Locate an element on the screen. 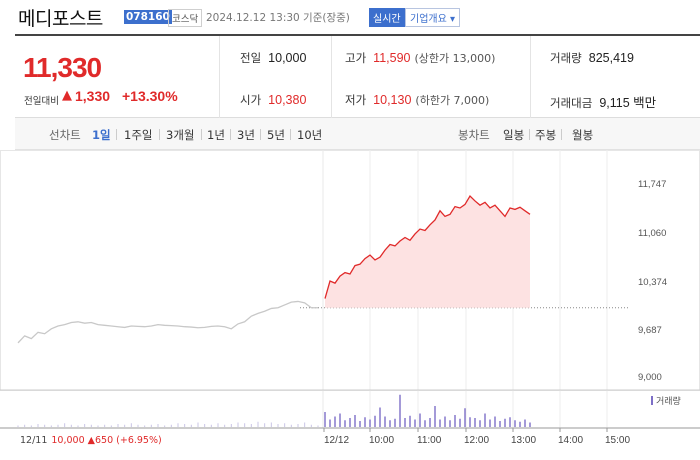 The width and height of the screenshot is (700, 460). candle-chart-label: 봉차트 is located at coordinates (474, 135).